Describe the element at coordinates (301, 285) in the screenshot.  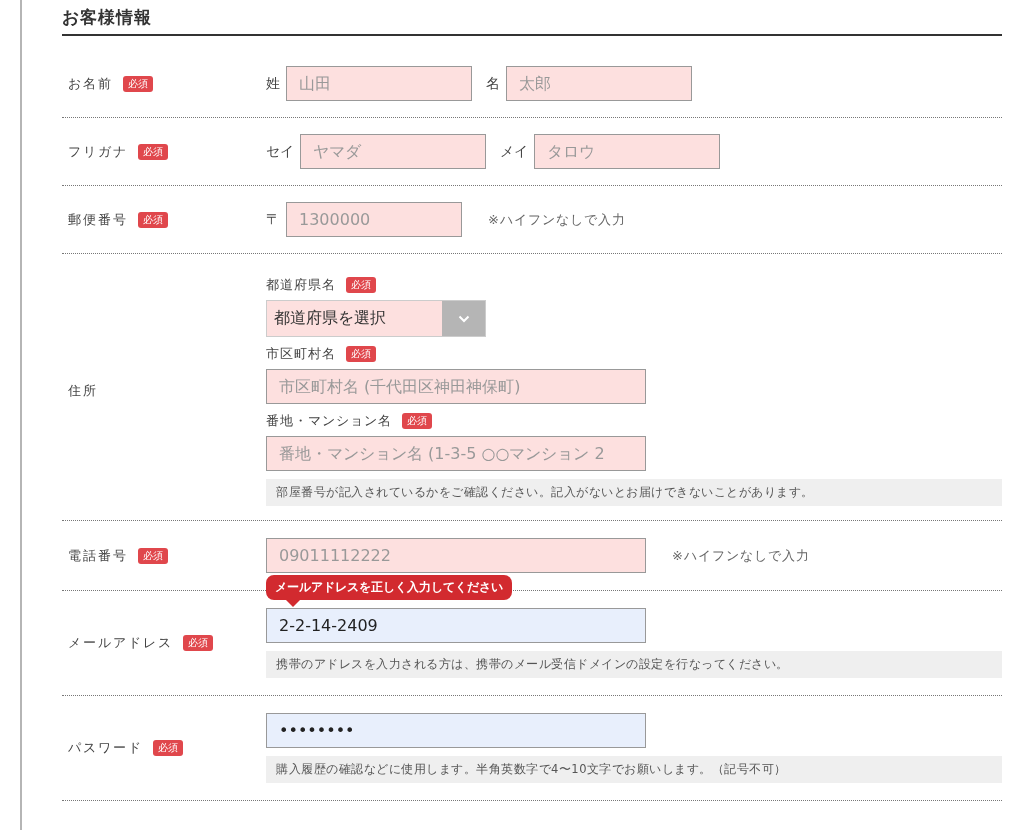
I see `field-label: 都道府県名` at that location.